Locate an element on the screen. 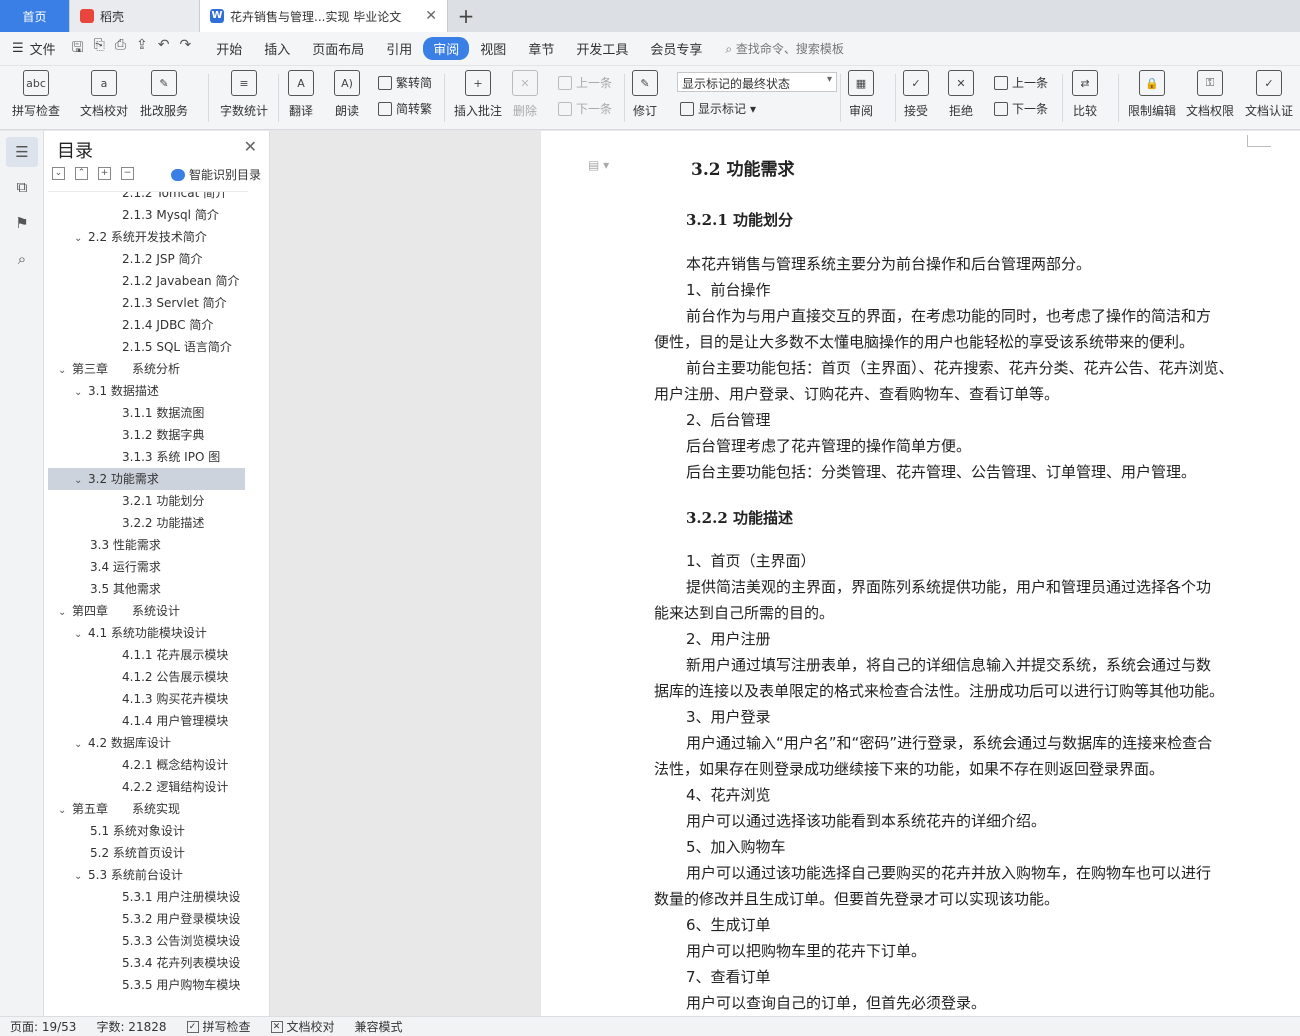 Image resolution: width=1300 pixels, height=1036 pixels. toc-item: 4.1.2 公告展示模块 is located at coordinates (146, 677).